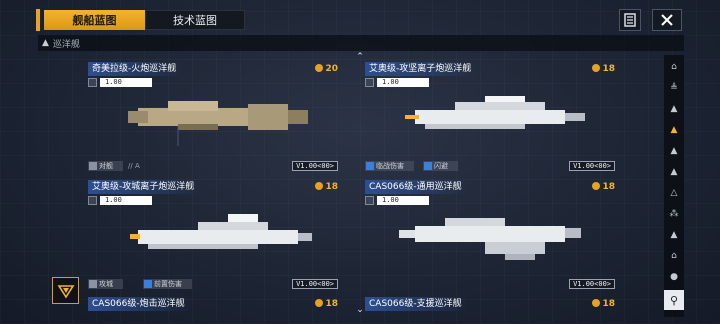 This screenshot has height=324, width=720. I want to click on ship-name: 艾奥级-攻城离子炮巡洋舰, so click(144, 187).